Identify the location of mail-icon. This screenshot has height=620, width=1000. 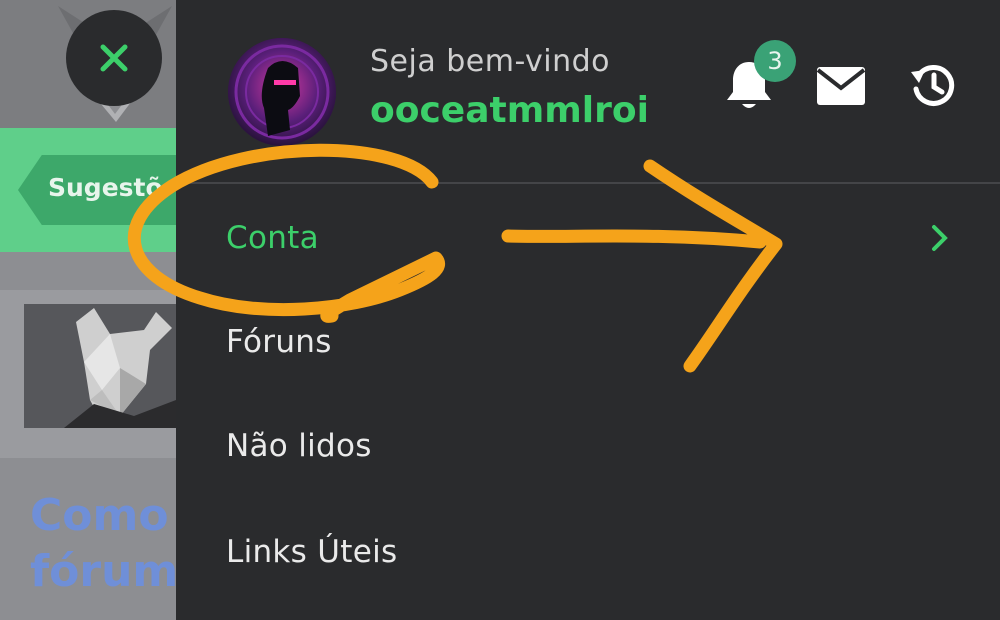
(841, 86).